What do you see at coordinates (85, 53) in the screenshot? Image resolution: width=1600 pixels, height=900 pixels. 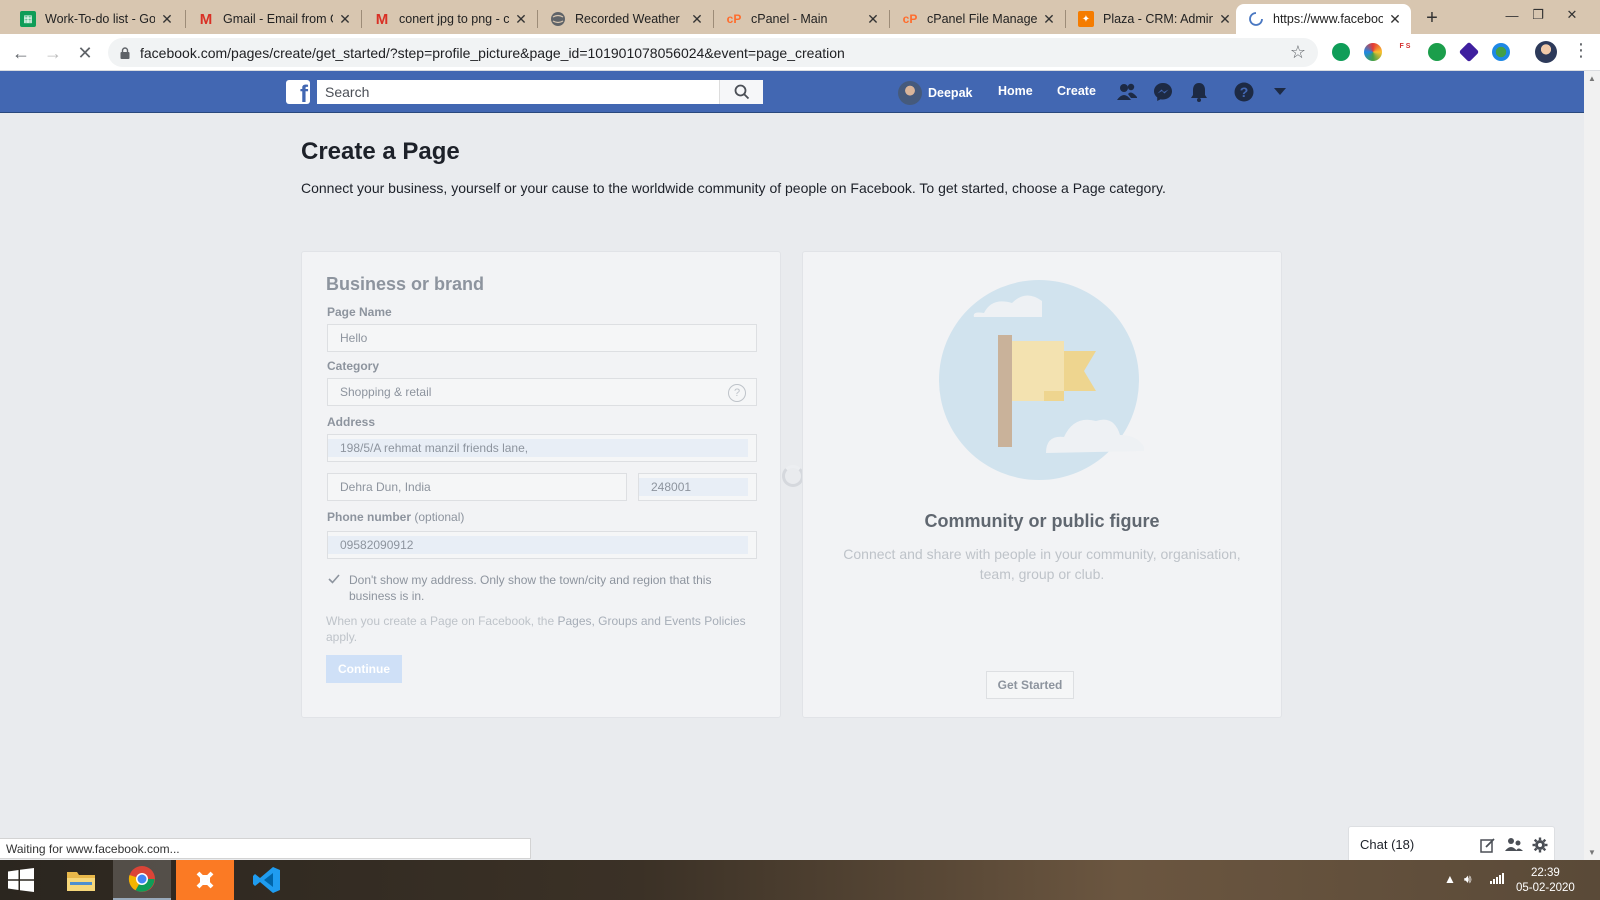 I see `stop-loading-icon: ✕` at bounding box center [85, 53].